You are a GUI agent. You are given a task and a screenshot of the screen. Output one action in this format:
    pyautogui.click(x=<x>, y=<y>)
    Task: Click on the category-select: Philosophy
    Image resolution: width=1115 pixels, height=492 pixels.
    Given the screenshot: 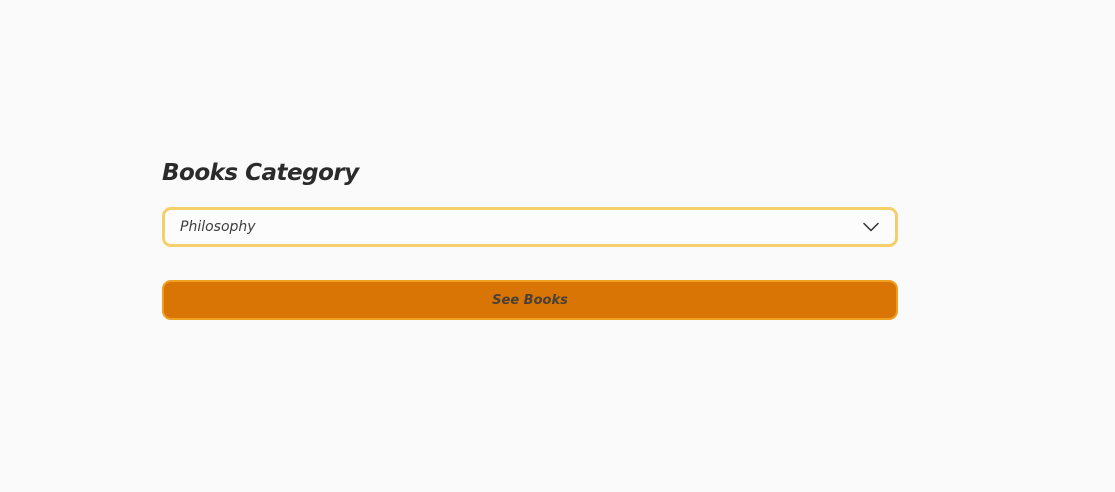 What is the action you would take?
    pyautogui.click(x=530, y=227)
    